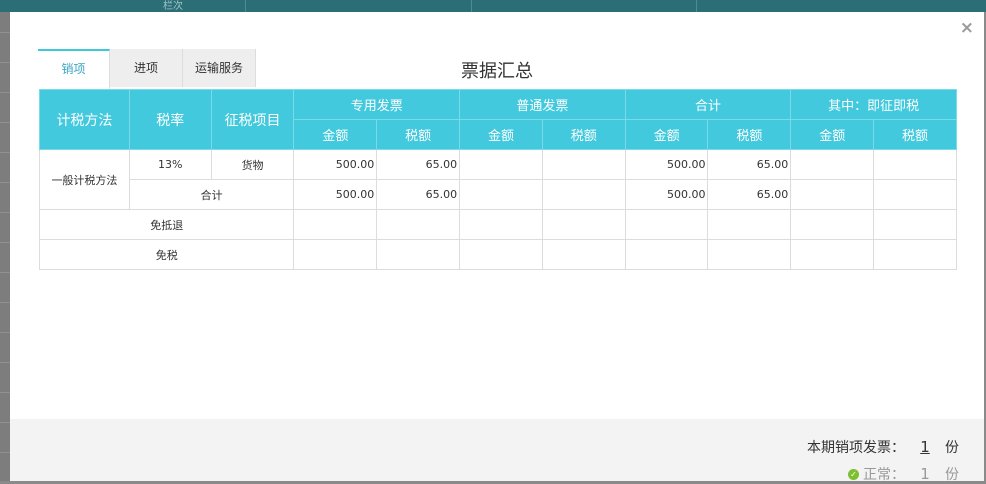  What do you see at coordinates (166, 224) in the screenshot?
I see `exempt-refund-cell: 免抵退` at bounding box center [166, 224].